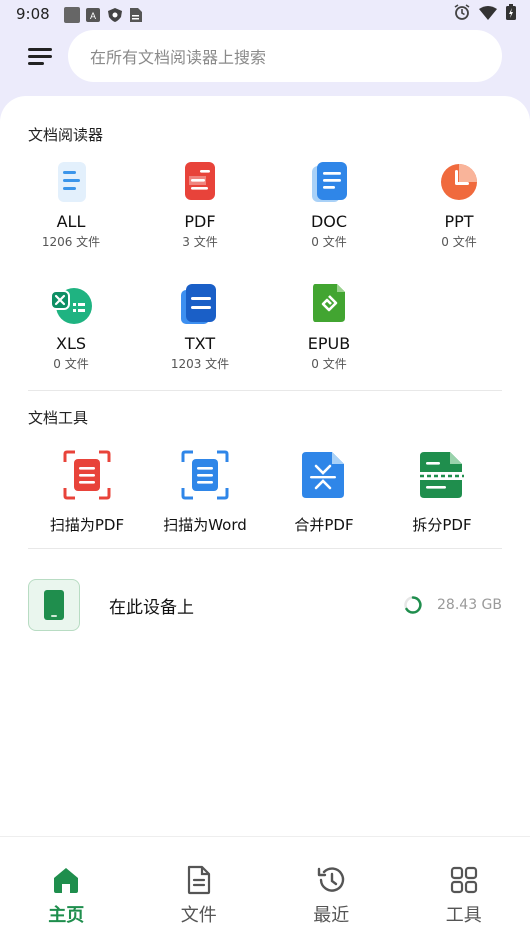  What do you see at coordinates (265, 14) in the screenshot?
I see `status-bar: 9:08 A` at bounding box center [265, 14].